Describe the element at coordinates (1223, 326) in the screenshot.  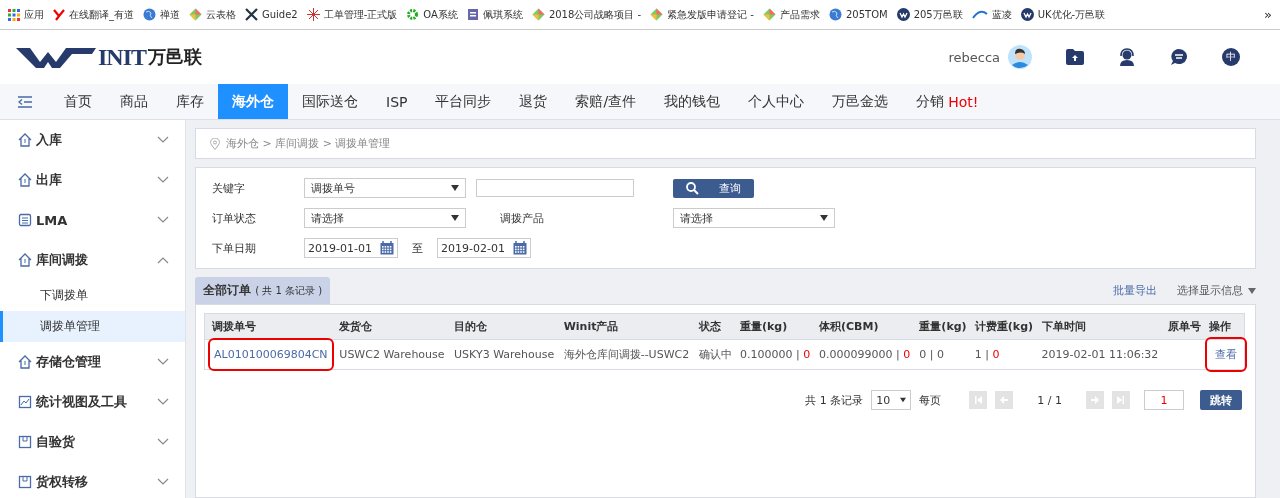
I see `column-header: 操作` at that location.